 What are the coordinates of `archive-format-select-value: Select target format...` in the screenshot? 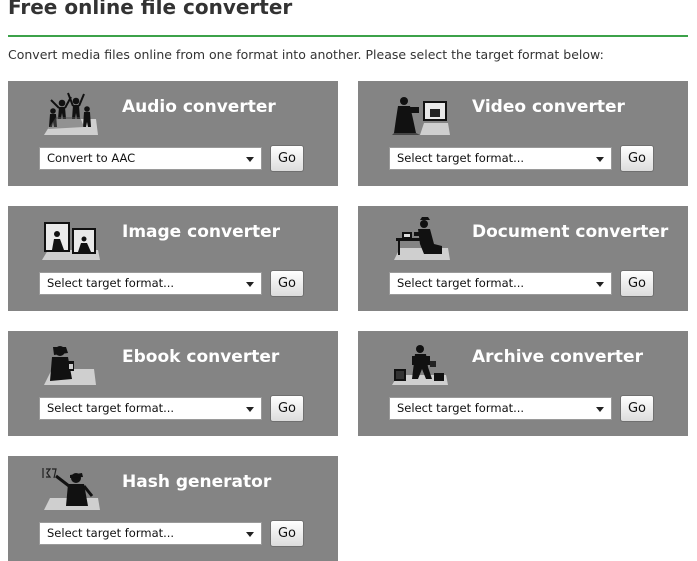 It's located at (461, 408).